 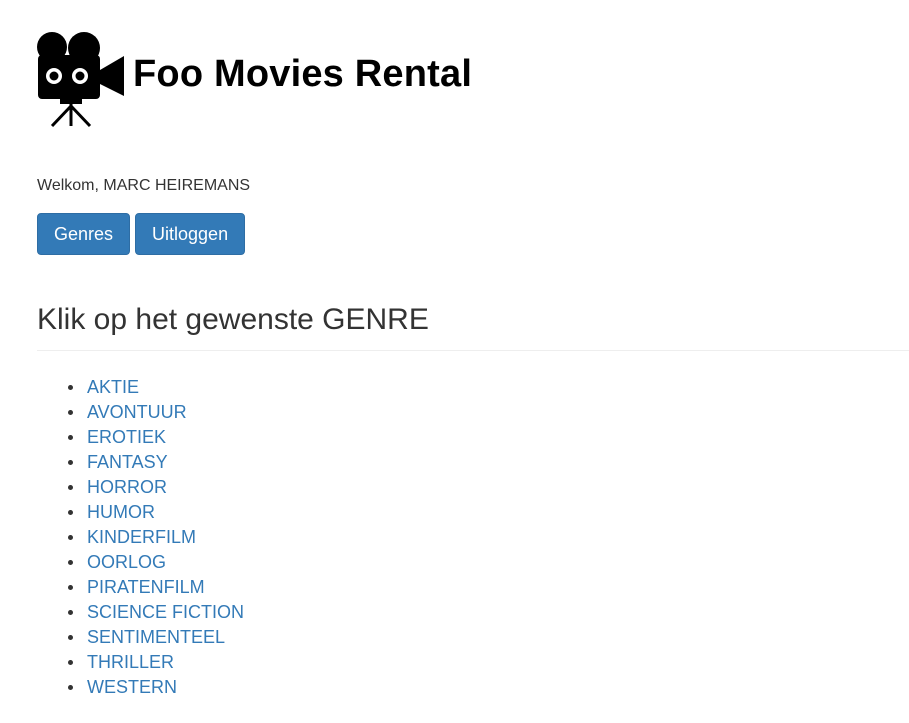 What do you see at coordinates (127, 487) in the screenshot?
I see `genre-link-horror: HORROR` at bounding box center [127, 487].